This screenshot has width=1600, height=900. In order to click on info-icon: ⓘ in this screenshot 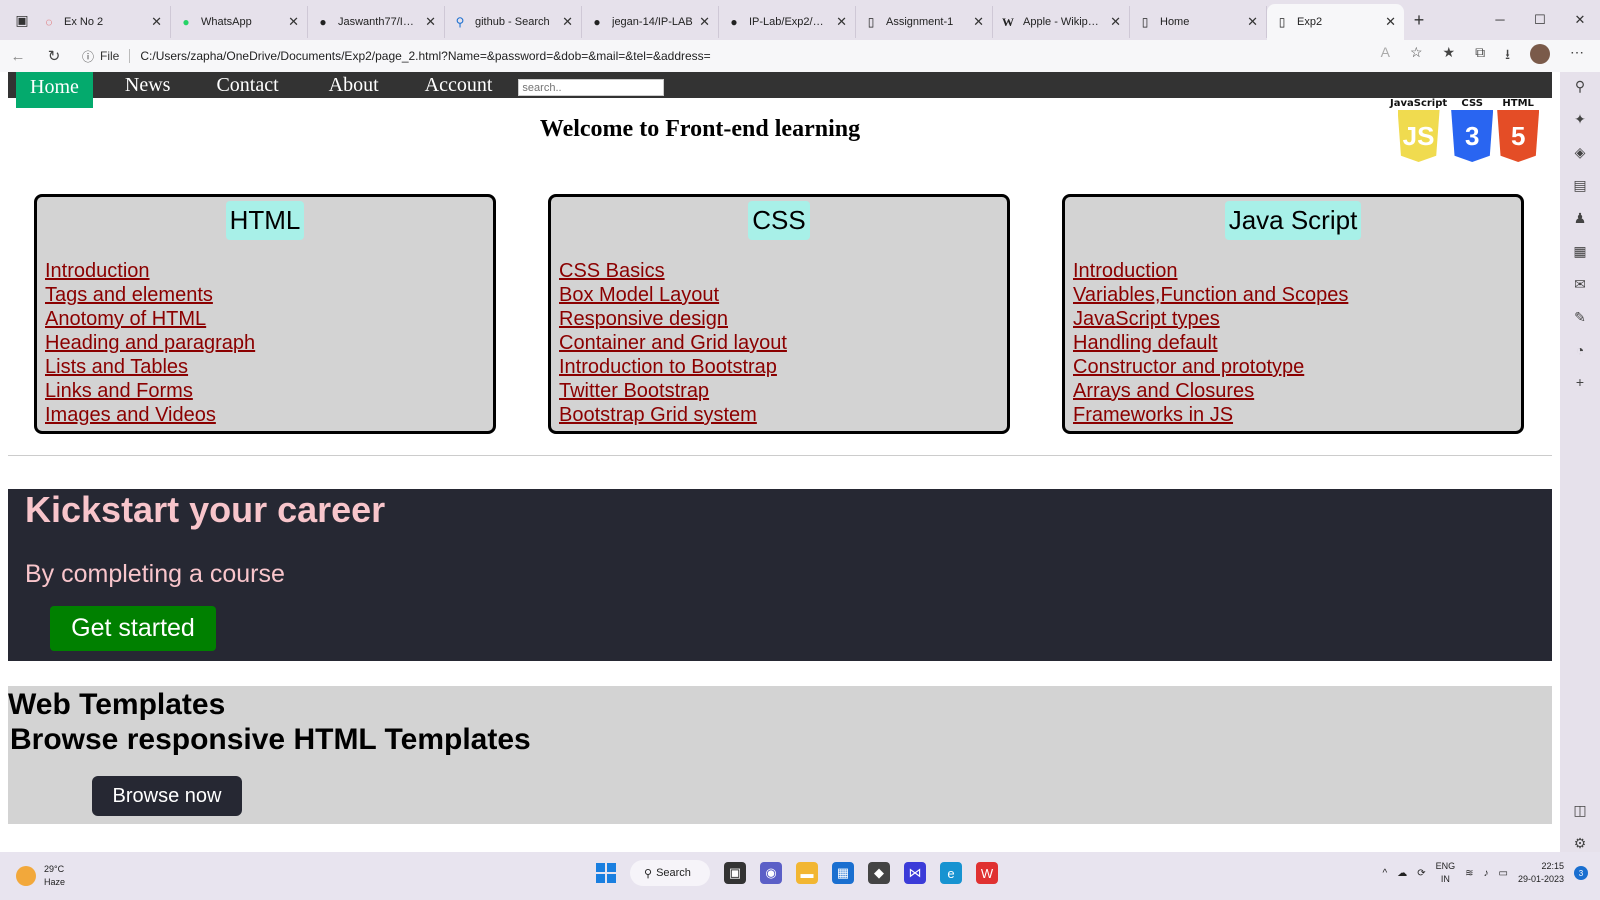, I will do `click(88, 56)`.